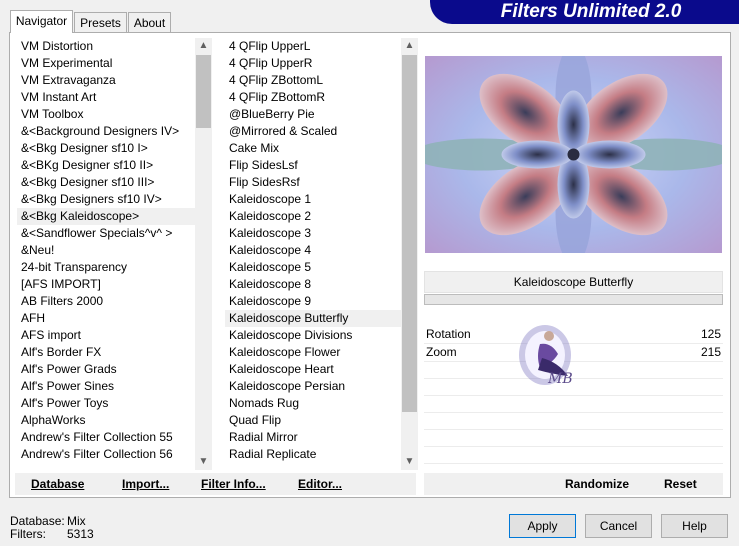 Image resolution: width=739 pixels, height=546 pixels. What do you see at coordinates (106, 352) in the screenshot?
I see `list-item: Alf's Border FX` at bounding box center [106, 352].